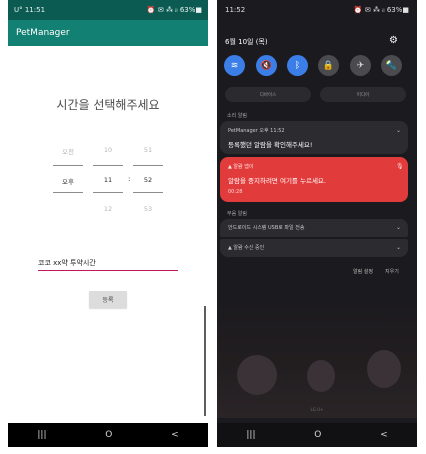 This screenshot has height=454, width=426. I want to click on clear-all-link: 지우기, so click(392, 271).